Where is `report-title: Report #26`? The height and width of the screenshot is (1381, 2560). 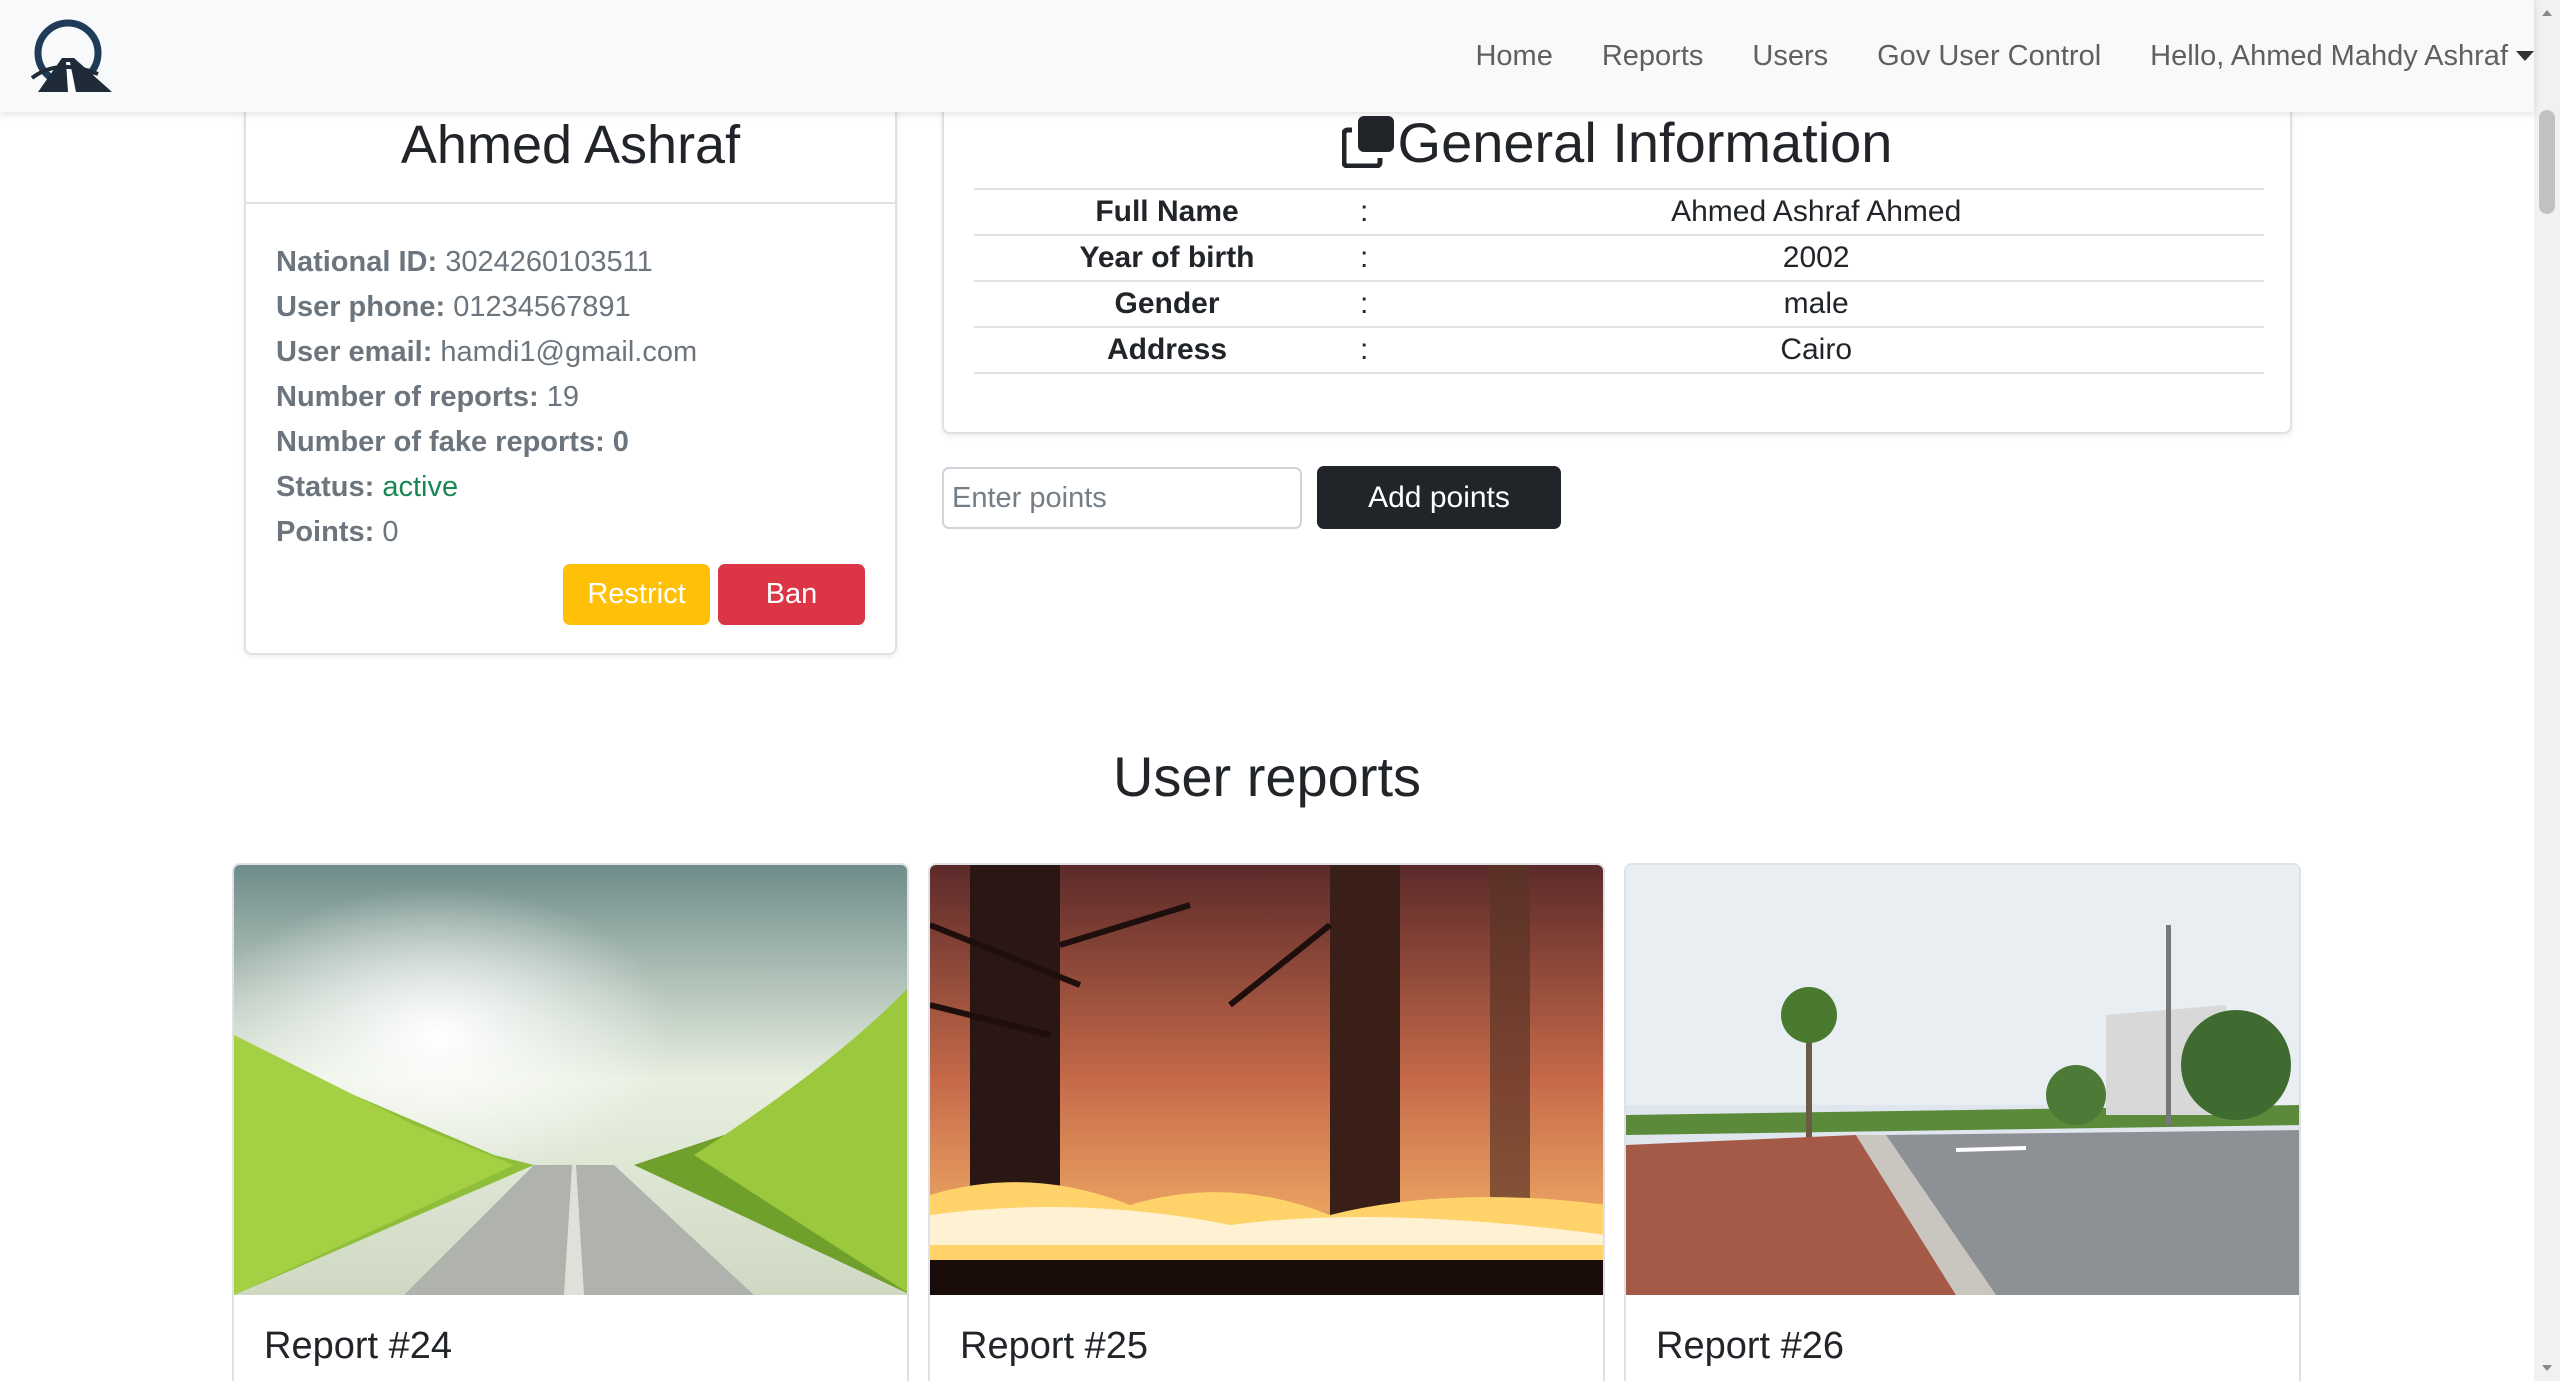
report-title: Report #26 is located at coordinates (1750, 1346).